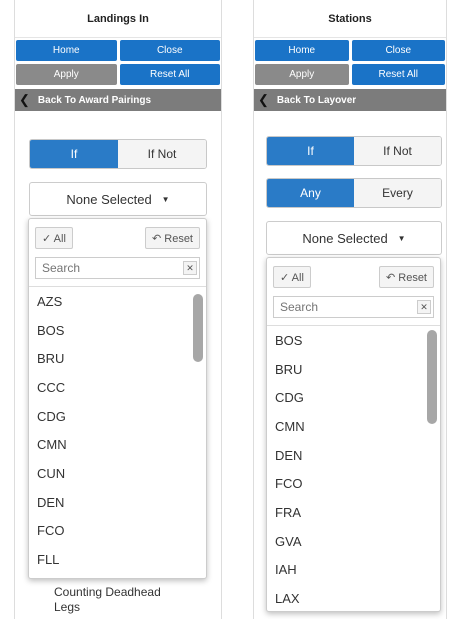 The image size is (453, 619). What do you see at coordinates (350, 19) in the screenshot?
I see `panel-title: Stations` at bounding box center [350, 19].